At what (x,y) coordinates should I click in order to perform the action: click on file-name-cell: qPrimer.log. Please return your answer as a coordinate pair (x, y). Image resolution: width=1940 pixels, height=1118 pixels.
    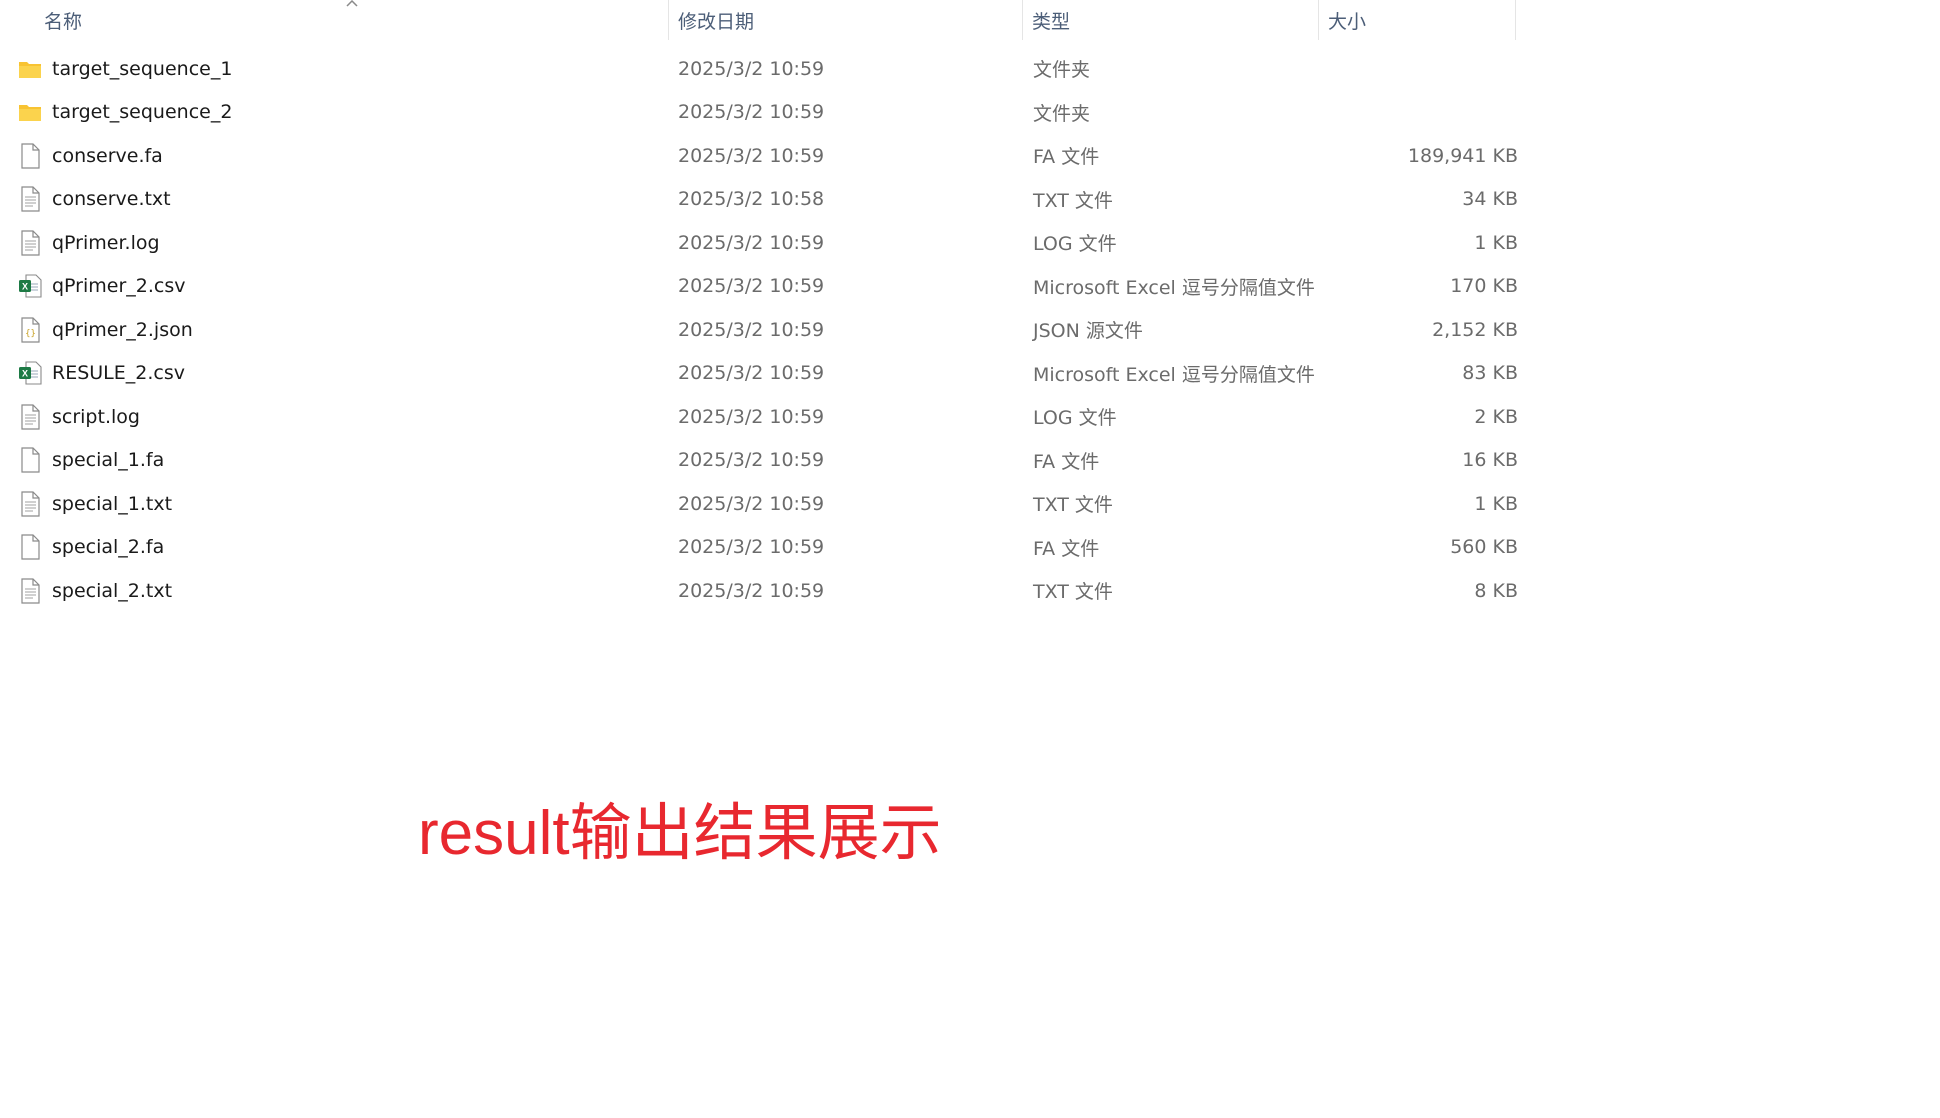
    Looking at the image, I should click on (338, 242).